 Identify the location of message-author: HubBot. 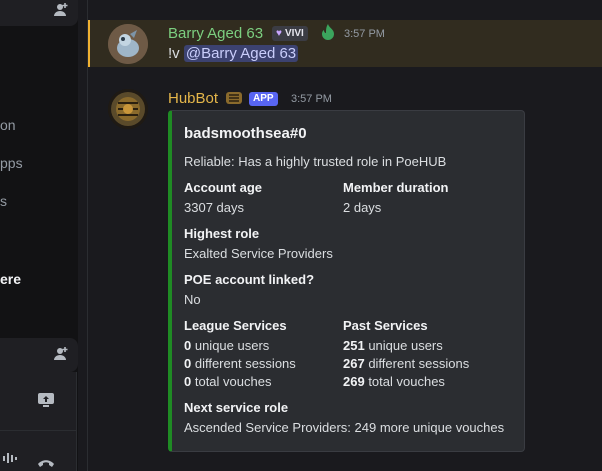
(193, 98).